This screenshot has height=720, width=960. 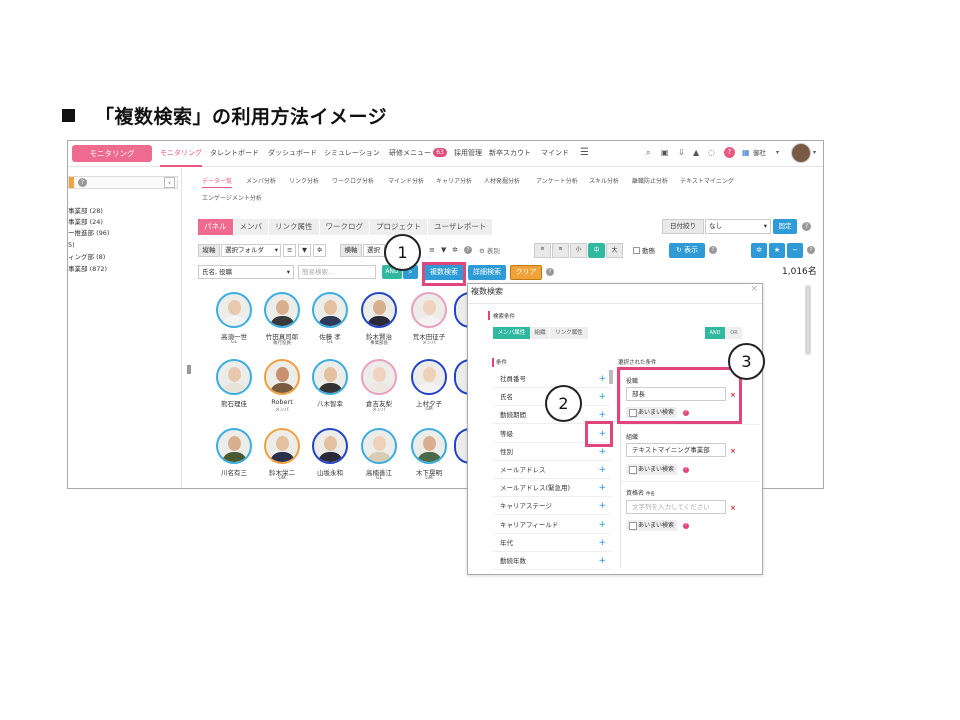 I want to click on left-item: 5), so click(x=71, y=245).